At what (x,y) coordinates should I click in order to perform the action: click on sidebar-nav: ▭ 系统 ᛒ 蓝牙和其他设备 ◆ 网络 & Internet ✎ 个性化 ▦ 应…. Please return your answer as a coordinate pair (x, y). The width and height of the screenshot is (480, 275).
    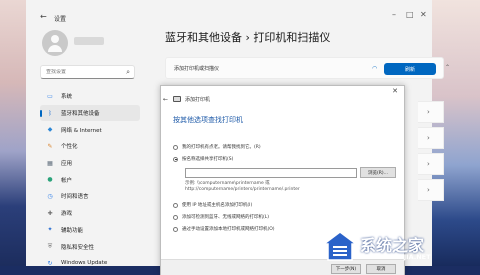
    Looking at the image, I should click on (90, 180).